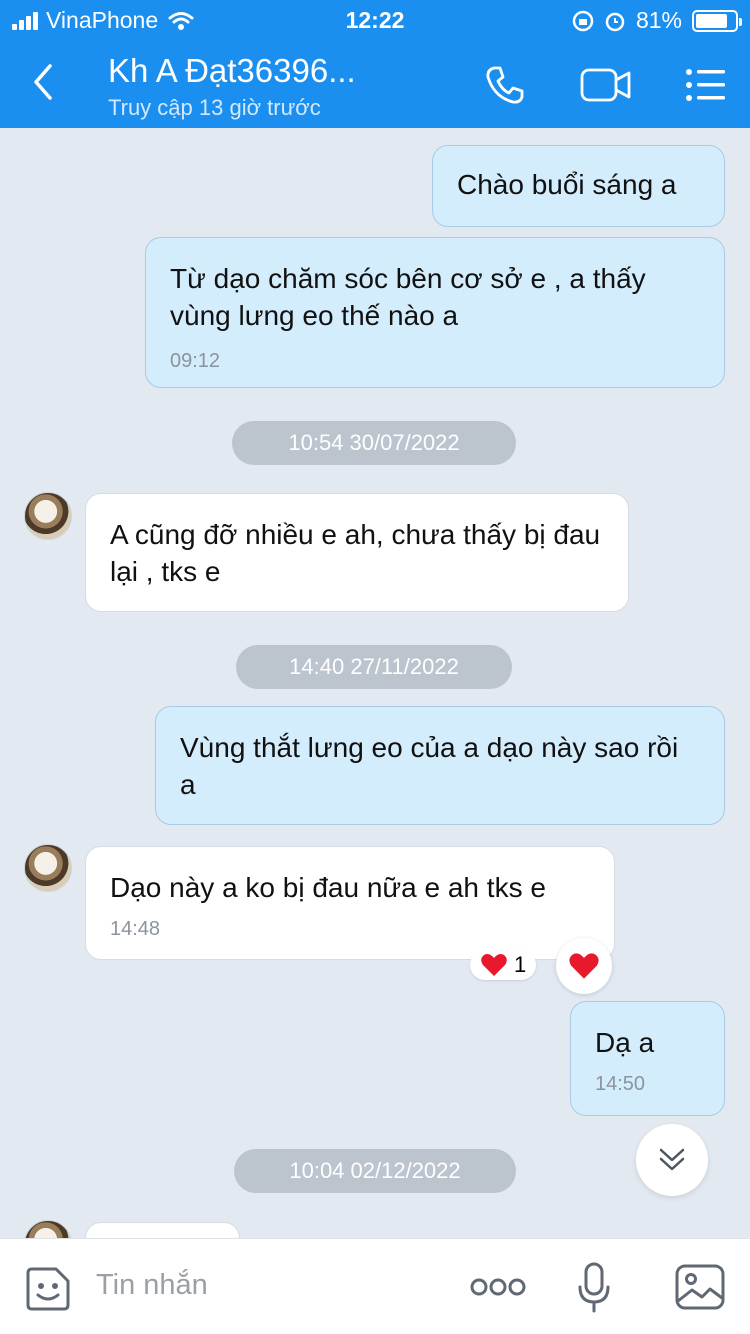  Describe the element at coordinates (615, 21) in the screenshot. I see `alarm-icon` at that location.